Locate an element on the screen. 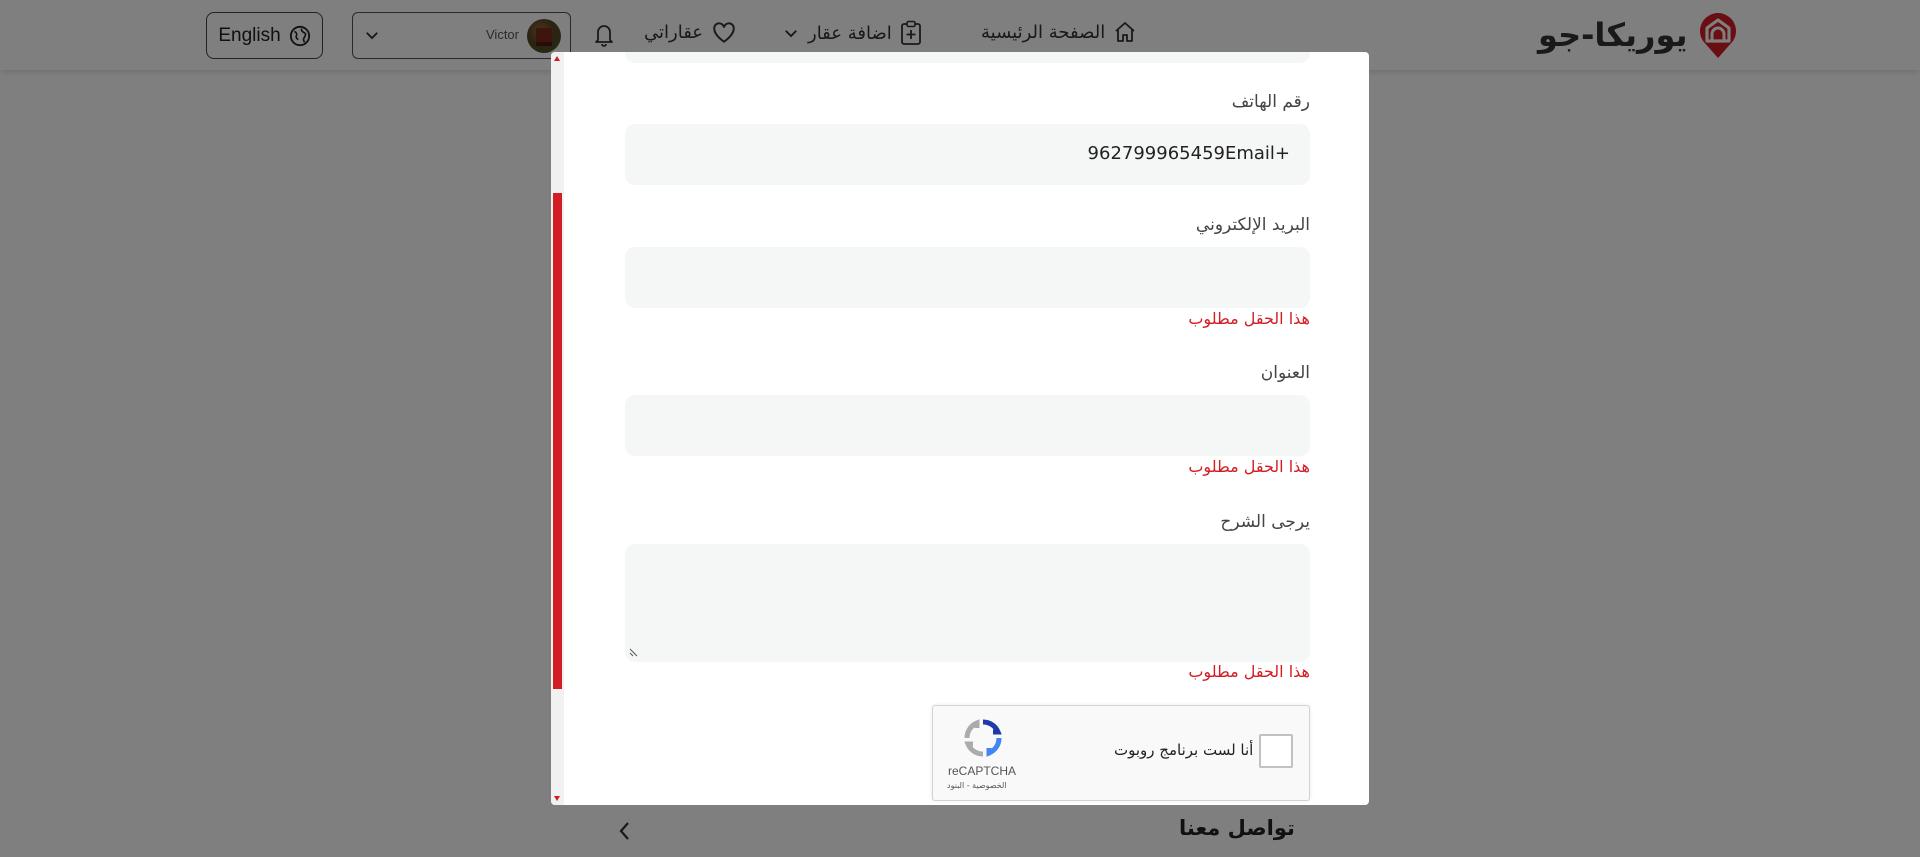 This screenshot has height=857, width=1920. email-field is located at coordinates (967, 277).